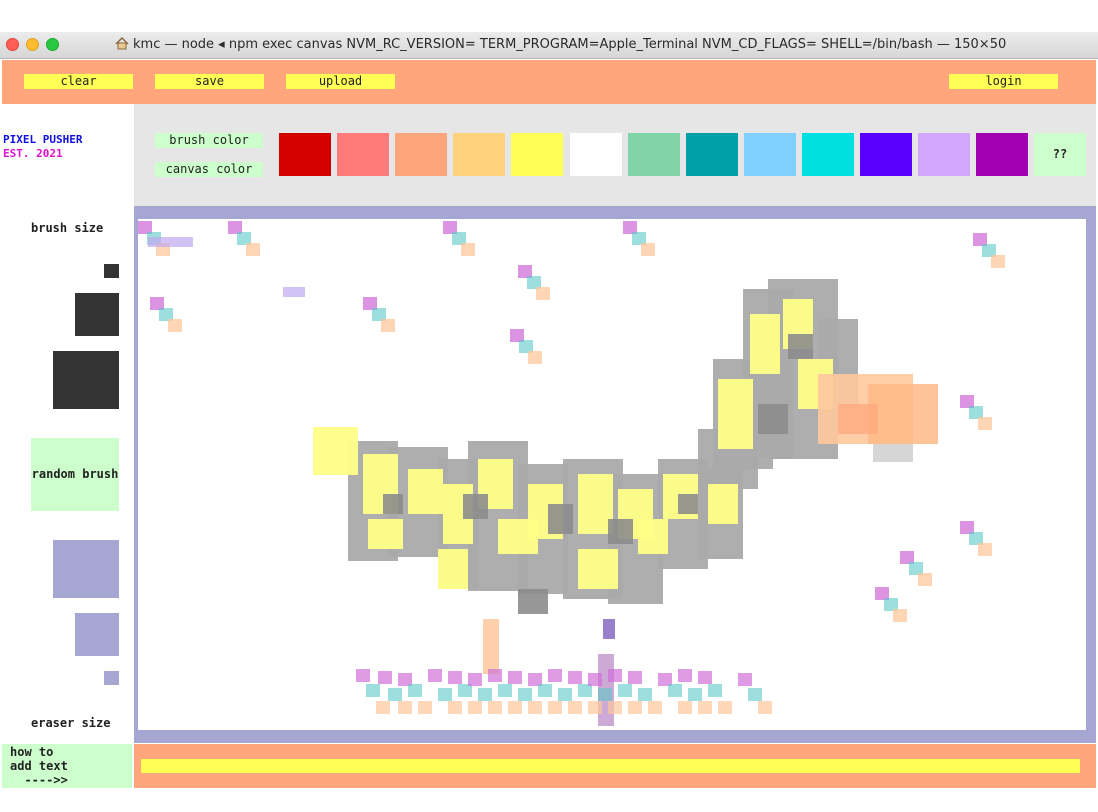 This screenshot has height=812, width=1098. What do you see at coordinates (71, 723) in the screenshot?
I see `eraser-size-label: eraser size` at bounding box center [71, 723].